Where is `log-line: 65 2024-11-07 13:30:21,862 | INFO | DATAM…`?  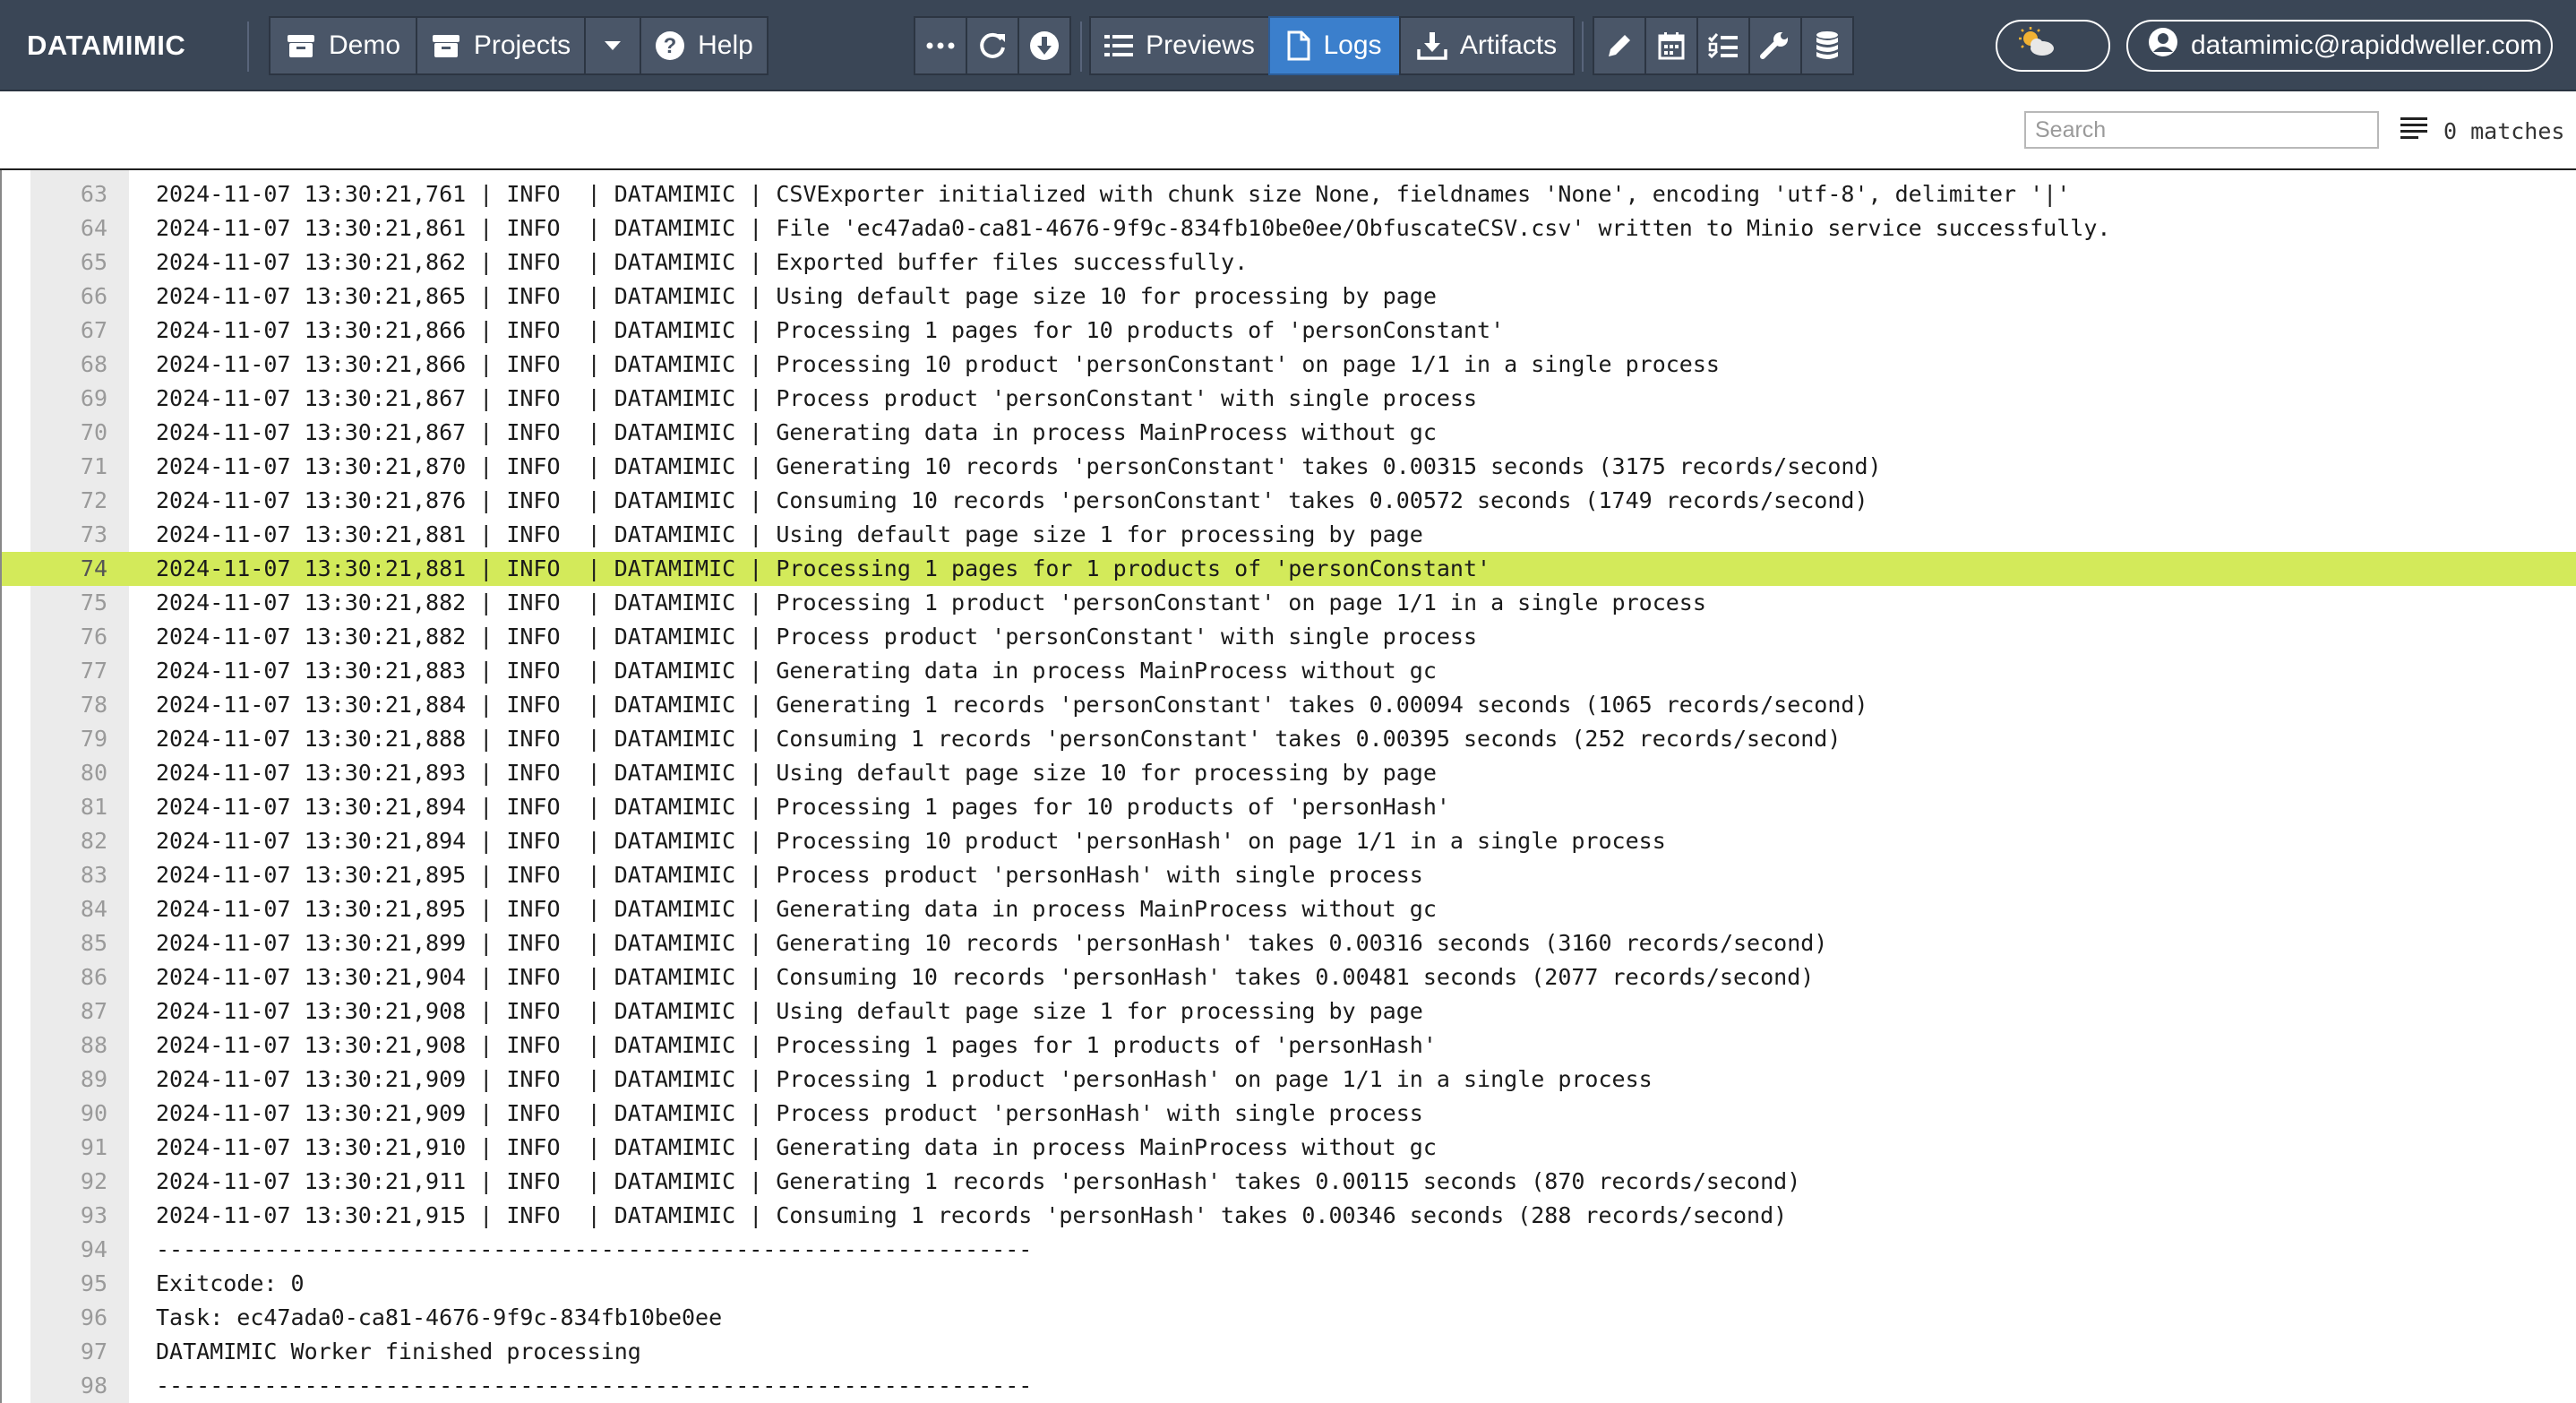 log-line: 65 2024-11-07 13:30:21,862 | INFO | DATAM… is located at coordinates (1303, 262).